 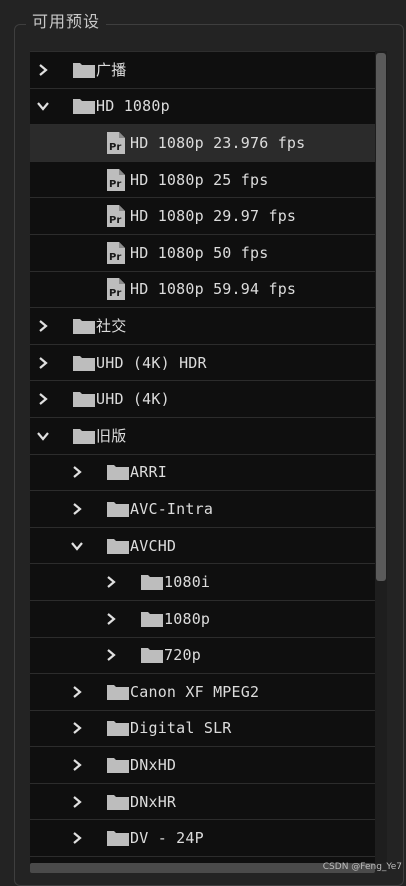 What do you see at coordinates (167, 838) in the screenshot?
I see `tree-item-label: DV - 24P` at bounding box center [167, 838].